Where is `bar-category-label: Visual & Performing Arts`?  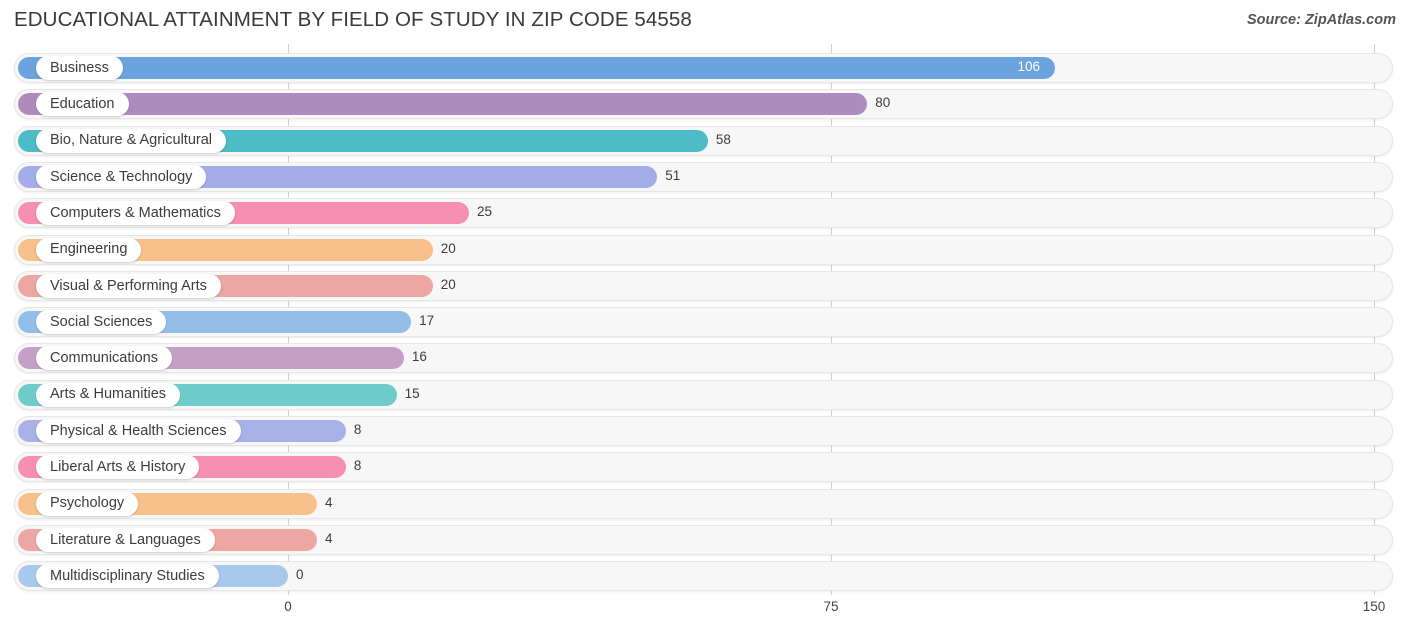
bar-category-label: Visual & Performing Arts is located at coordinates (128, 285).